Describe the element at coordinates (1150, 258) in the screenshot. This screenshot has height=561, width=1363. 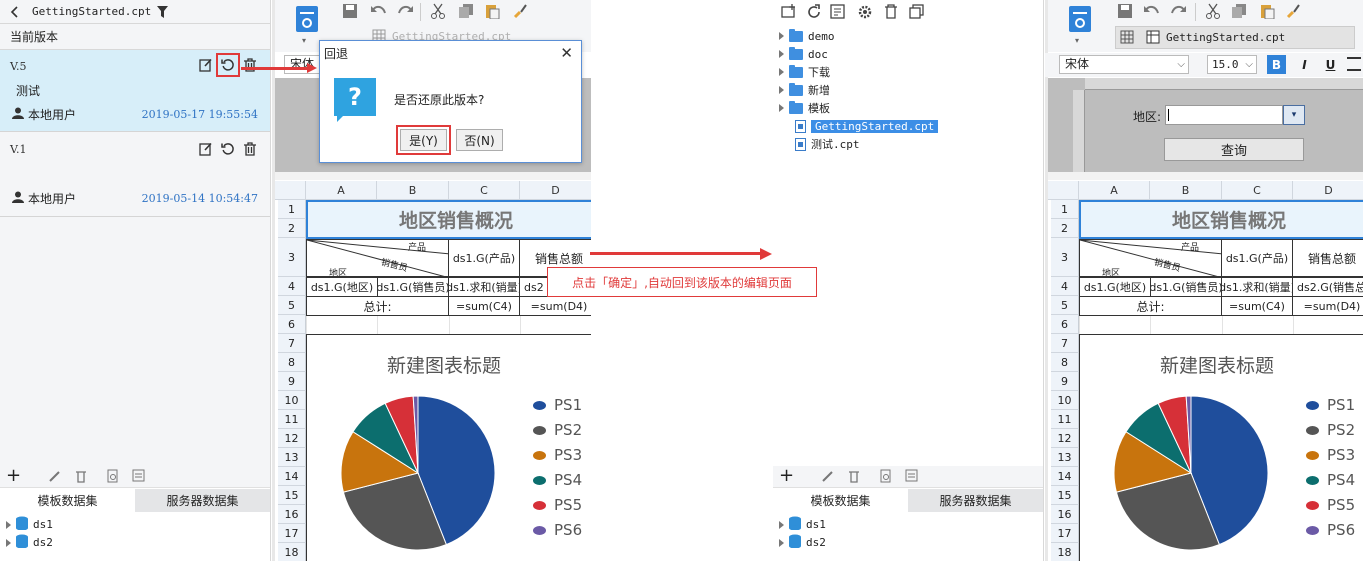
I see `diagonal-header-cell: 产品 销售员 地区` at that location.